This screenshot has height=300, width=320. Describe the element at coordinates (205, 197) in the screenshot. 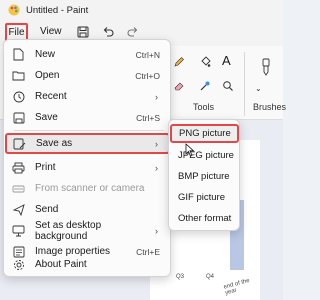

I see `submenu-item-gif: GIF picture` at that location.